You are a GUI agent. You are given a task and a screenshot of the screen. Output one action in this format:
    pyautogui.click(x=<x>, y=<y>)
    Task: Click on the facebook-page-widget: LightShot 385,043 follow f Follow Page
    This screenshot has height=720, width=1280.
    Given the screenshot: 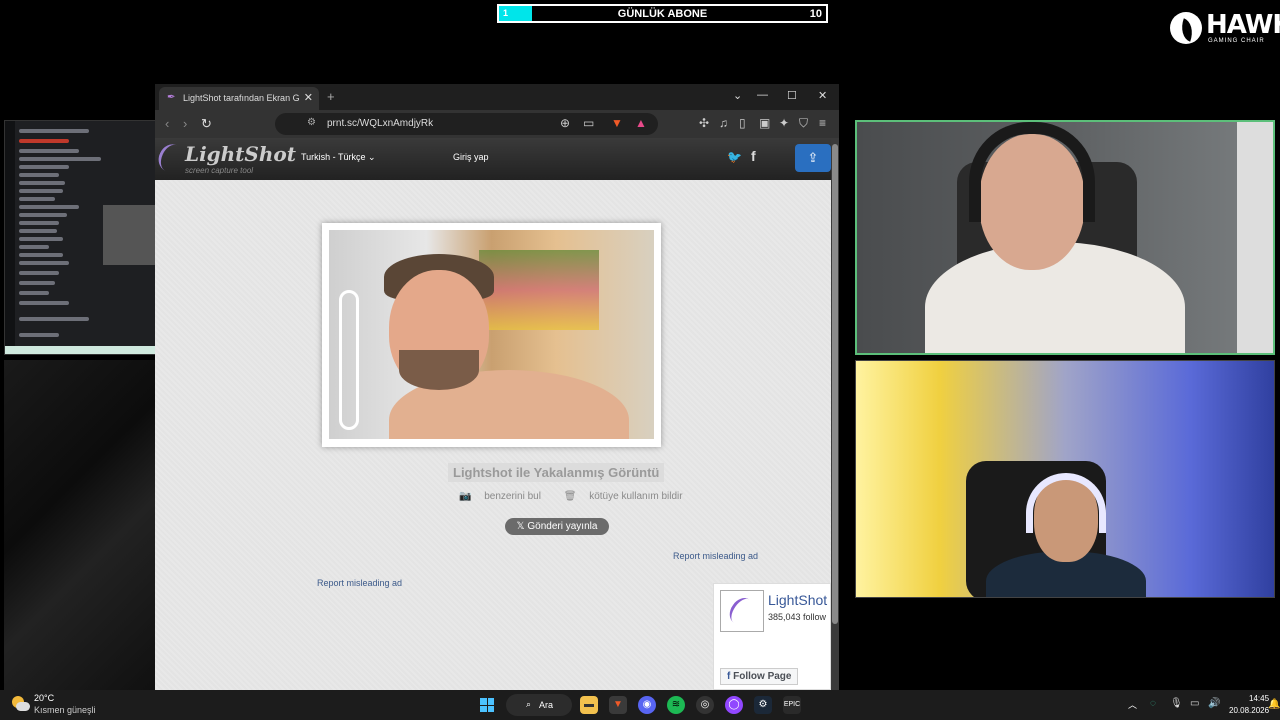 What is the action you would take?
    pyautogui.click(x=772, y=636)
    